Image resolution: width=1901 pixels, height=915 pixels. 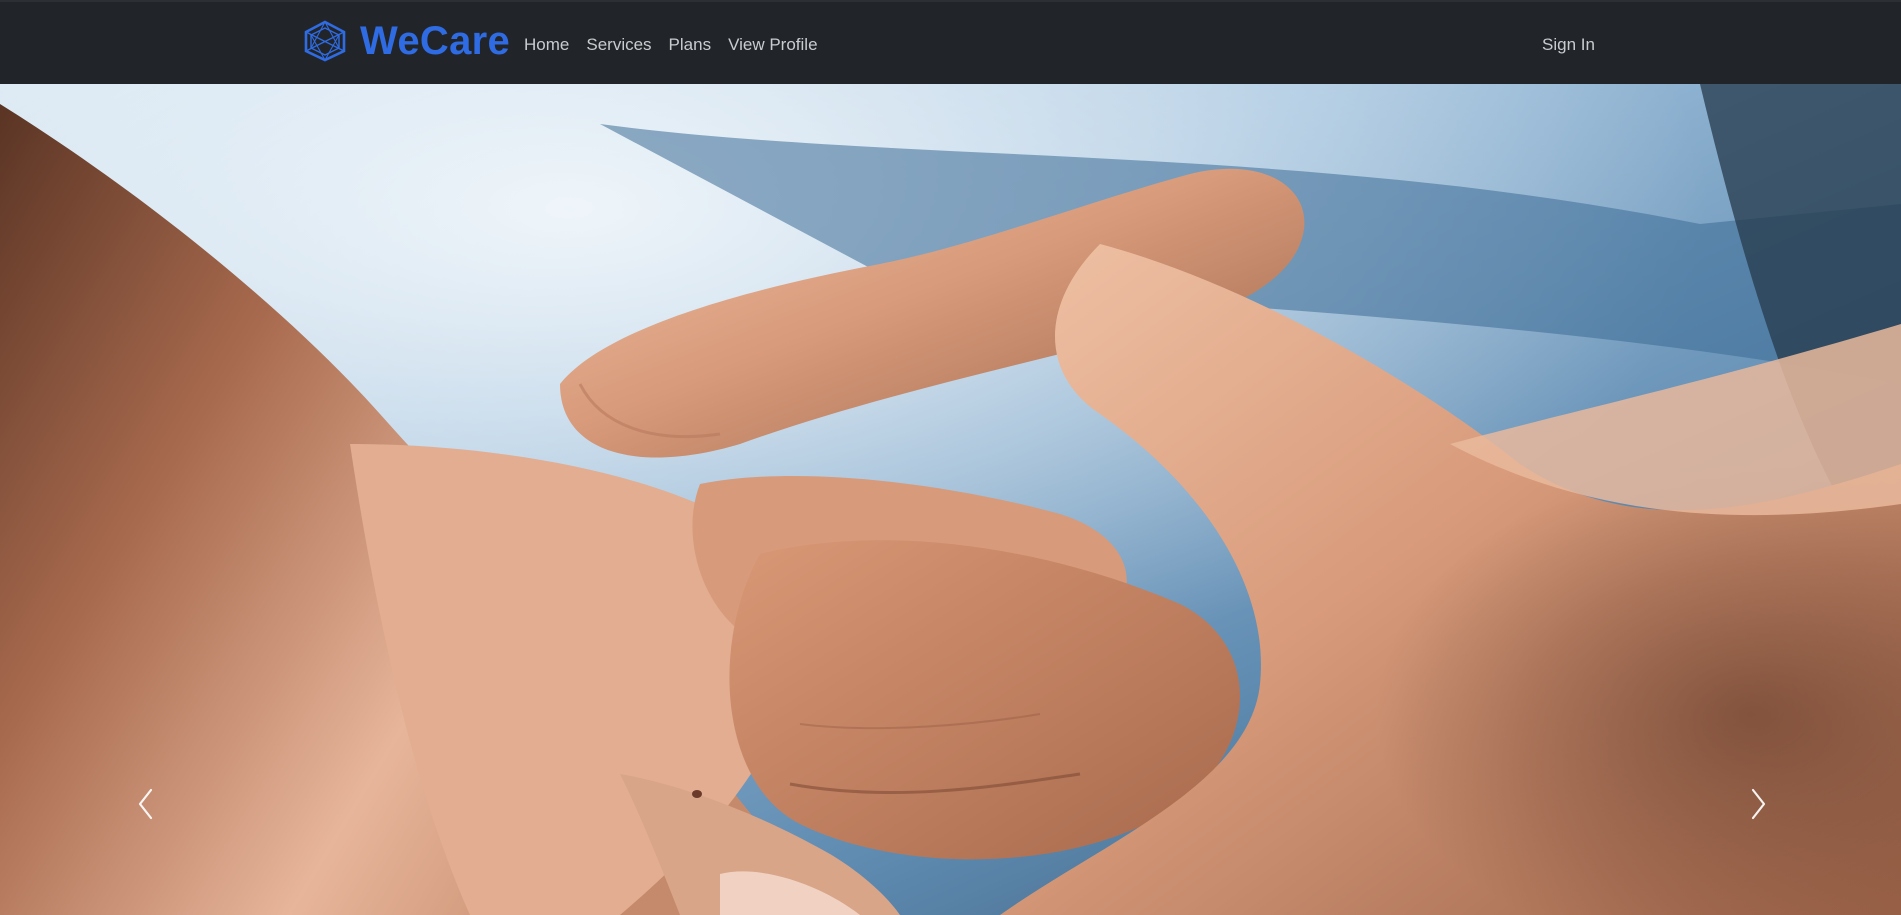 I want to click on nav-view-profile: View Profile, so click(x=772, y=45).